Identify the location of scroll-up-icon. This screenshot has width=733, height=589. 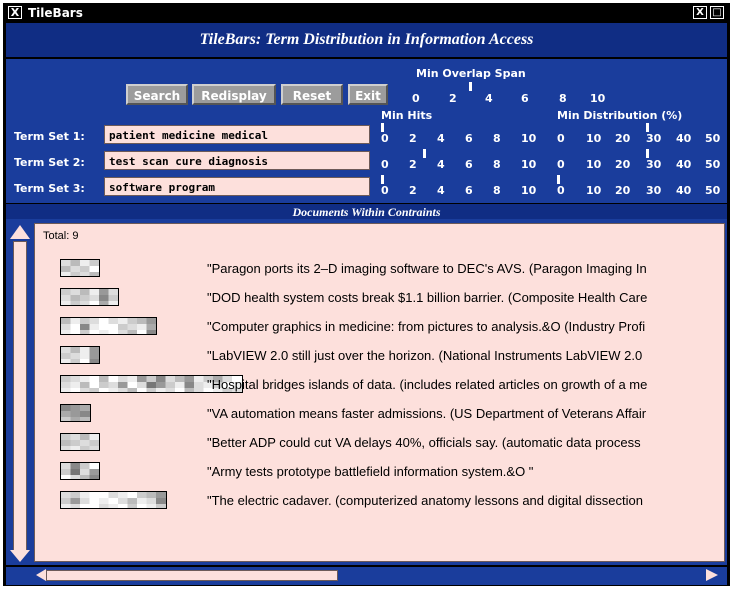
(20, 232).